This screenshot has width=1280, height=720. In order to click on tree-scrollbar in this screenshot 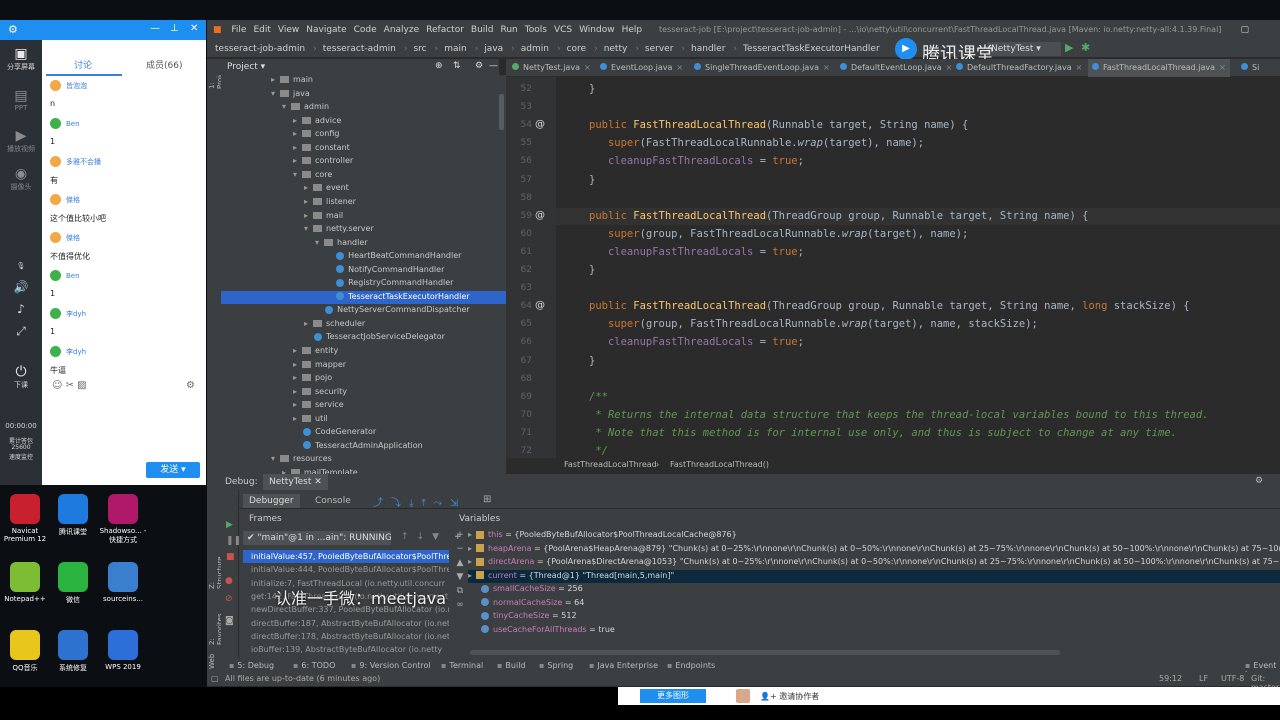, I will do `click(501, 112)`.